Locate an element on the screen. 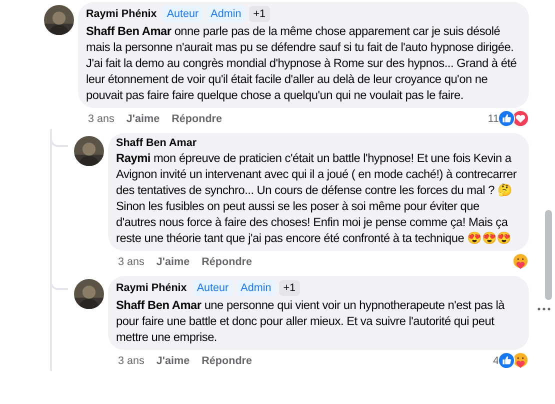 The height and width of the screenshot is (404, 555). comment-text: Shaff Ben Amar une personne qui vient voir un hypnotherapeute n'est pas là pour faire une battle et donc pour aller mieux. Et va suivre l'autorité qui peut mettre une emprise. is located at coordinates (311, 321).